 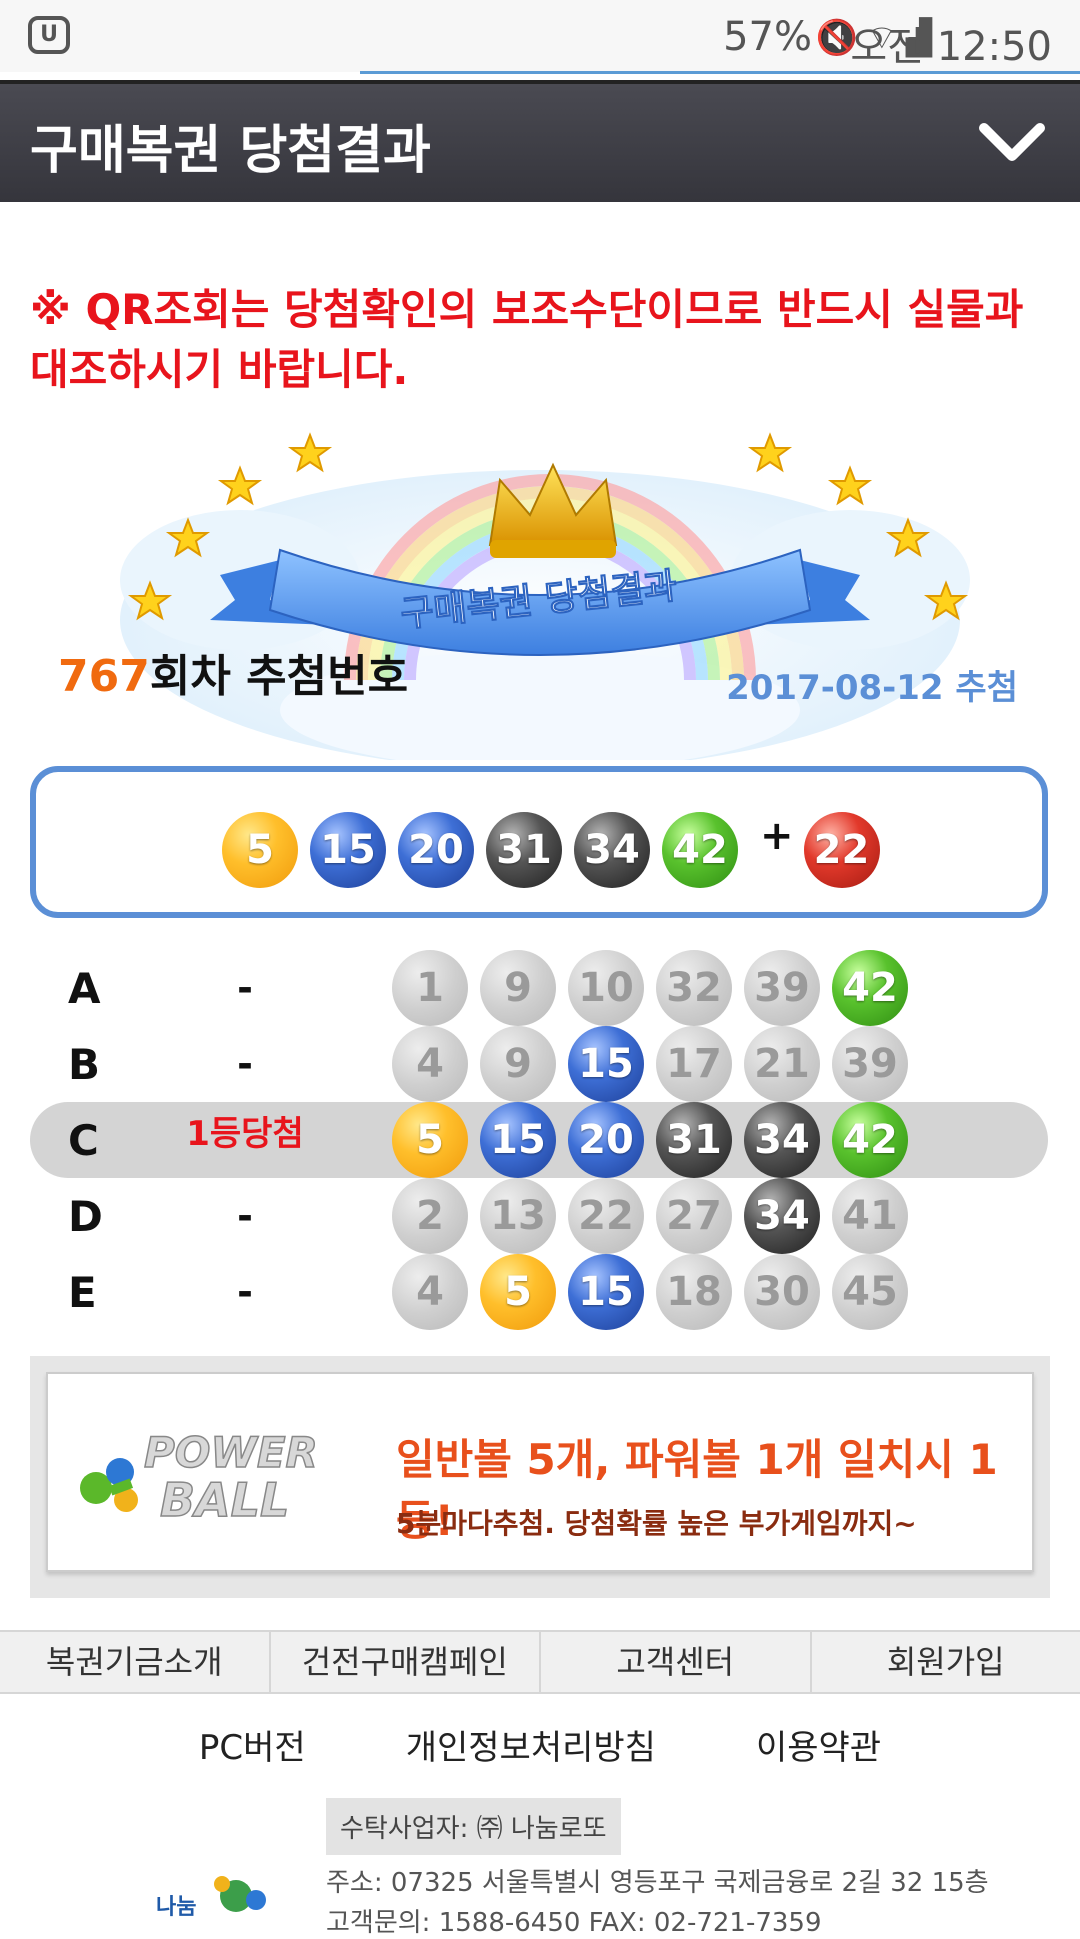 I want to click on ticket-numbers: 21322273441, so click(x=656, y=1216).